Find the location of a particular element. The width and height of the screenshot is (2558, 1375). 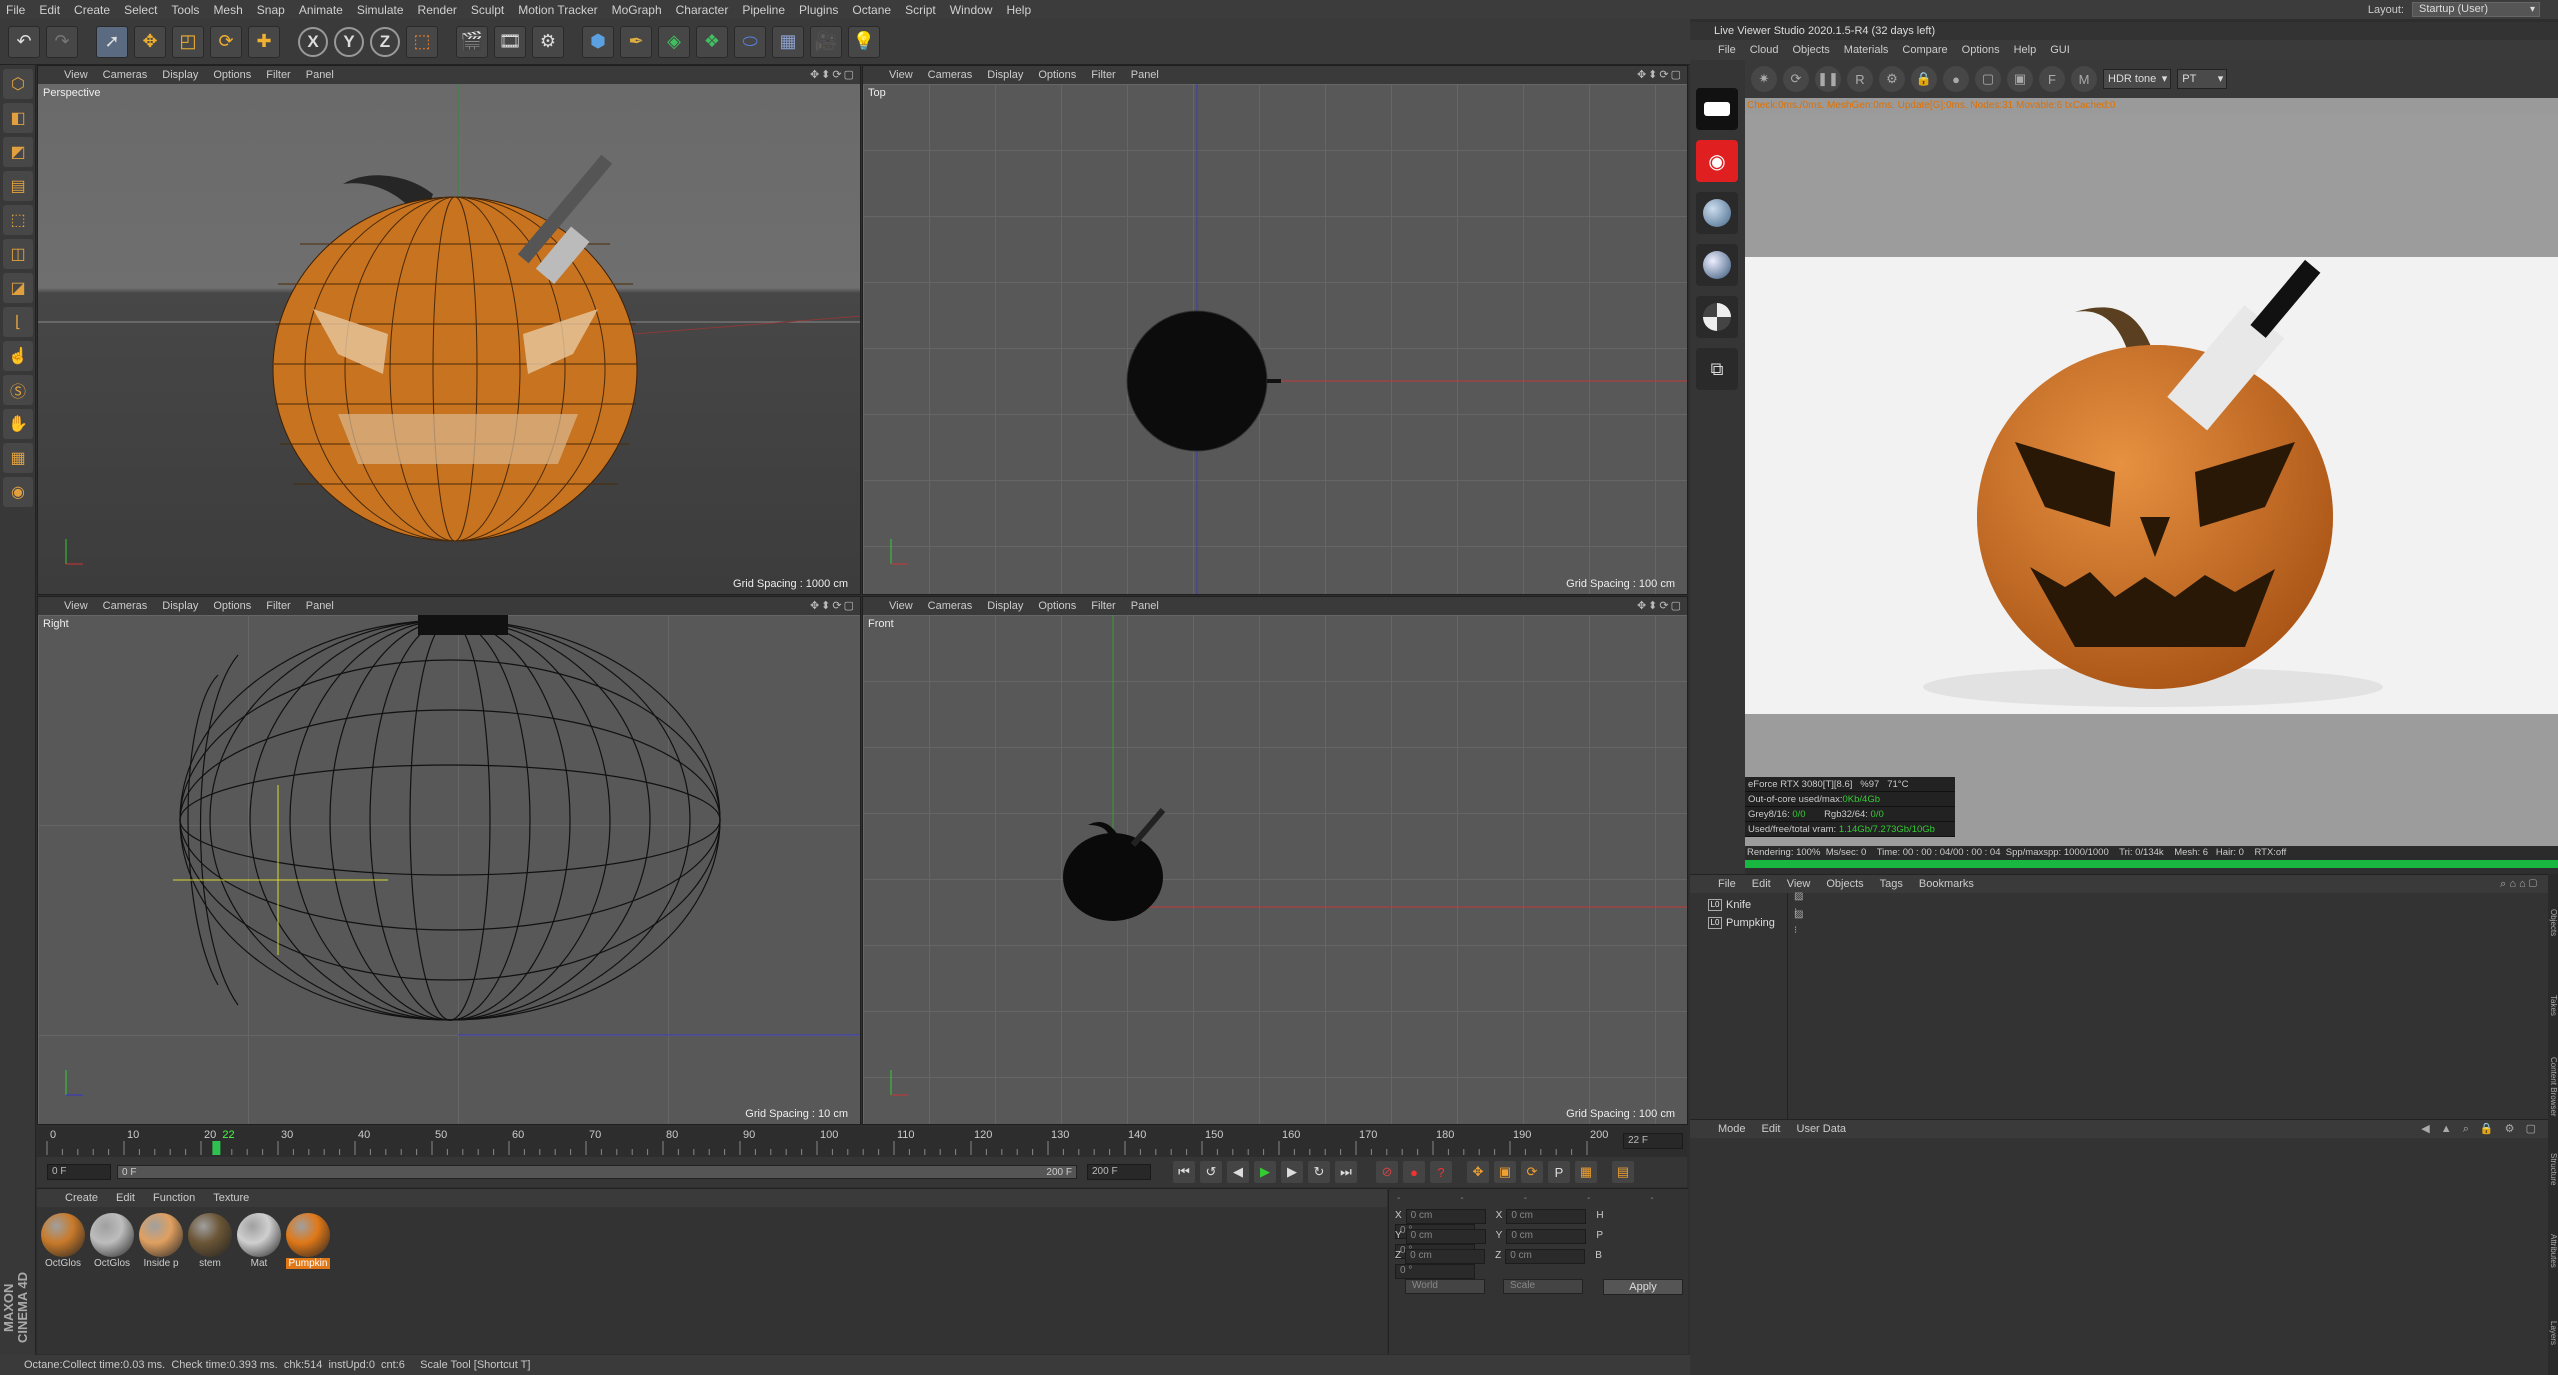

planar-workplane-icon: ◉ is located at coordinates (18, 492).